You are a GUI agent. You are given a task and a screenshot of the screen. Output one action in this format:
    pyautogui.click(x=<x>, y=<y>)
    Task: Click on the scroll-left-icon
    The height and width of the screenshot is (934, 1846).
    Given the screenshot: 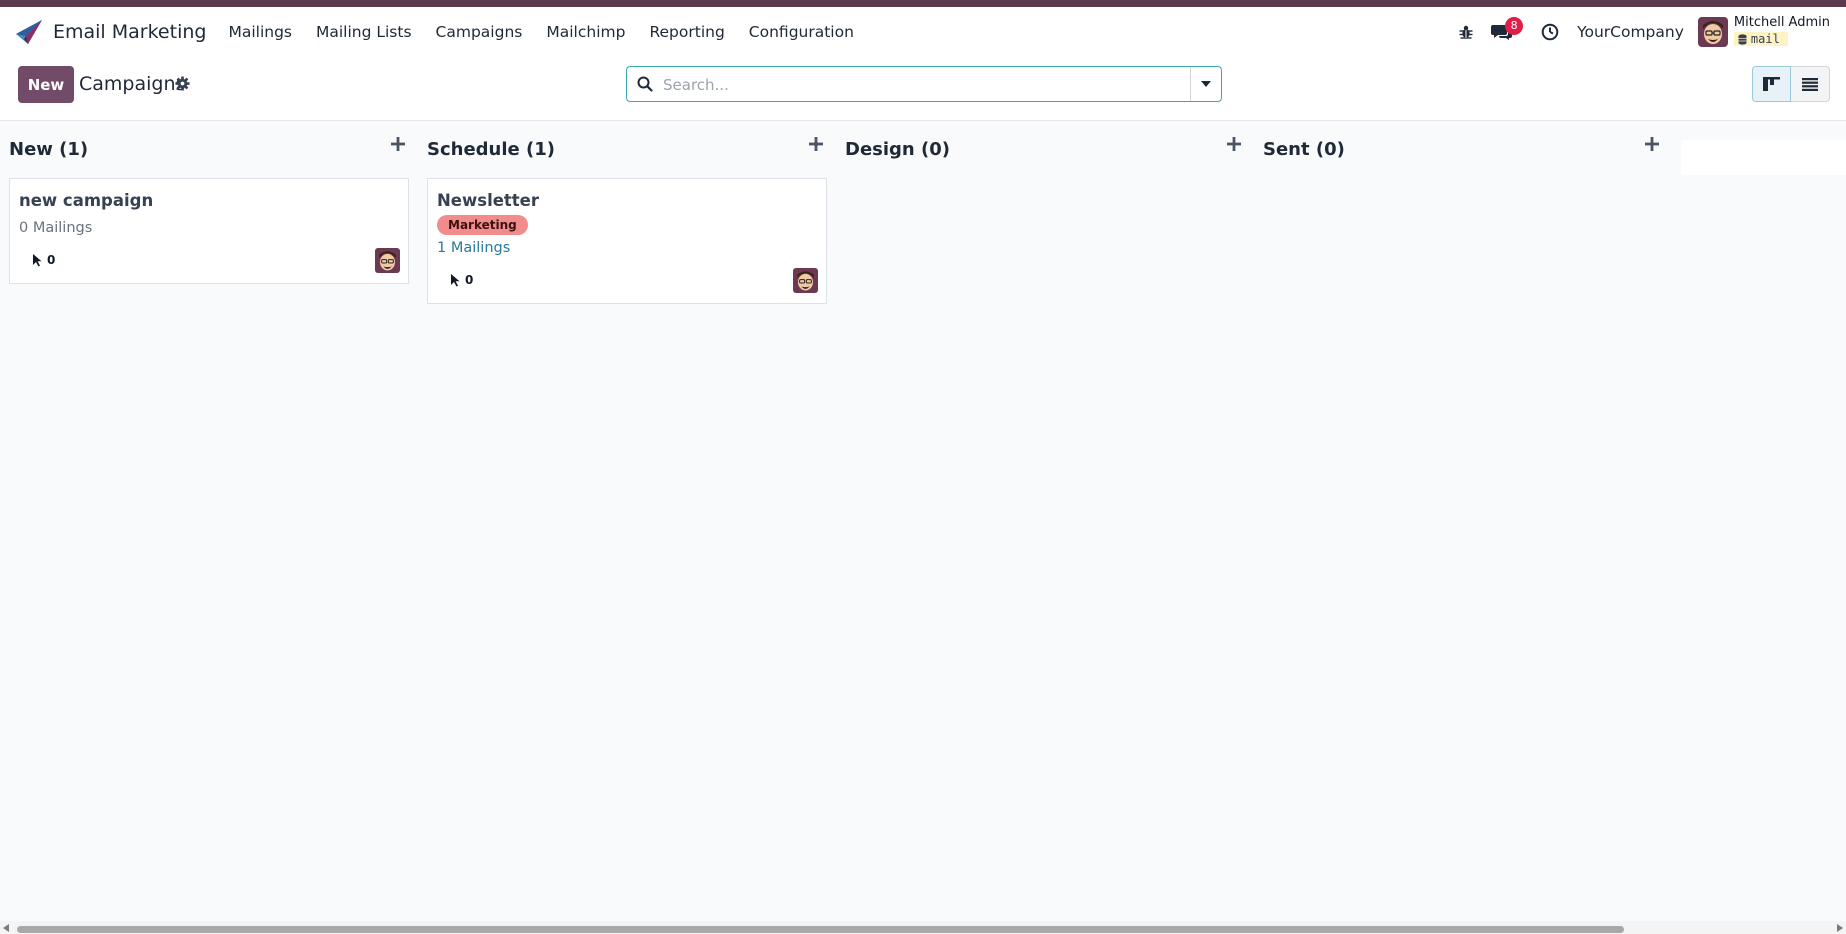 What is the action you would take?
    pyautogui.click(x=6, y=928)
    